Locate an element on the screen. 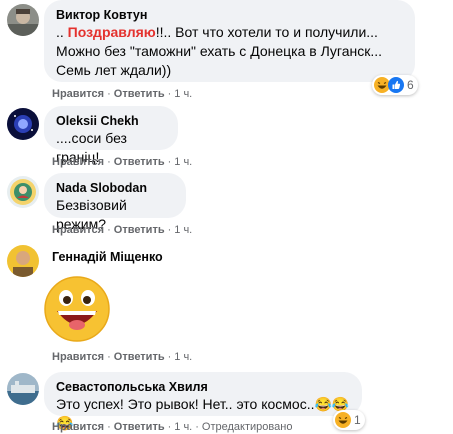 Image resolution: width=453 pixels, height=434 pixels. comment-bubble: Oleksii Chekh ....соси без граніц! is located at coordinates (111, 135).